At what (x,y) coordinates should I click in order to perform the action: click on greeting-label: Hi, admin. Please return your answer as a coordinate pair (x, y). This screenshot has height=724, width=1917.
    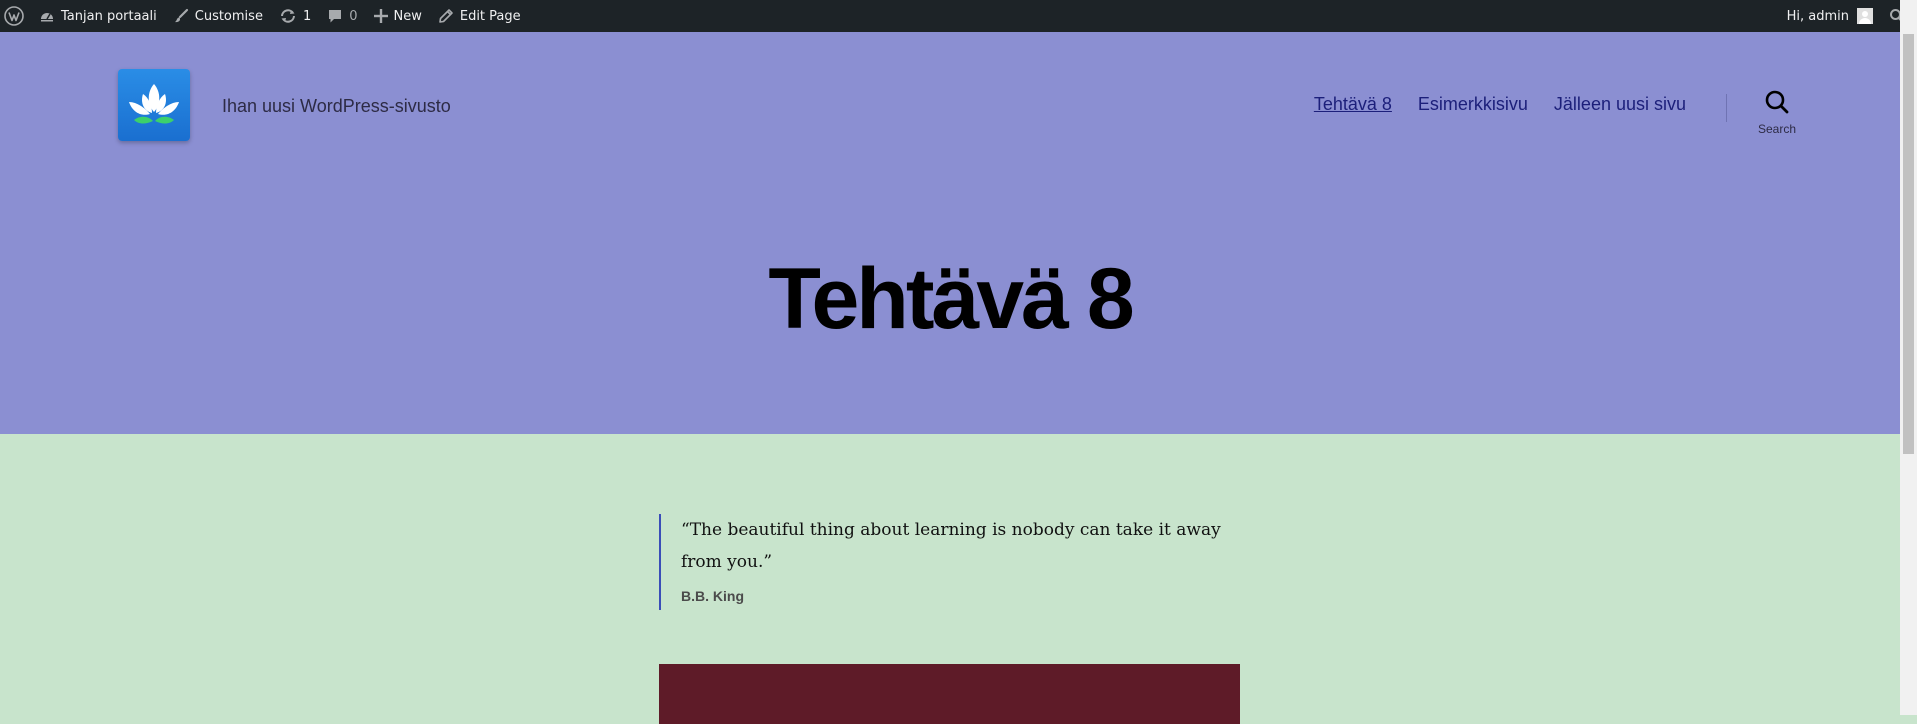
    Looking at the image, I should click on (1817, 16).